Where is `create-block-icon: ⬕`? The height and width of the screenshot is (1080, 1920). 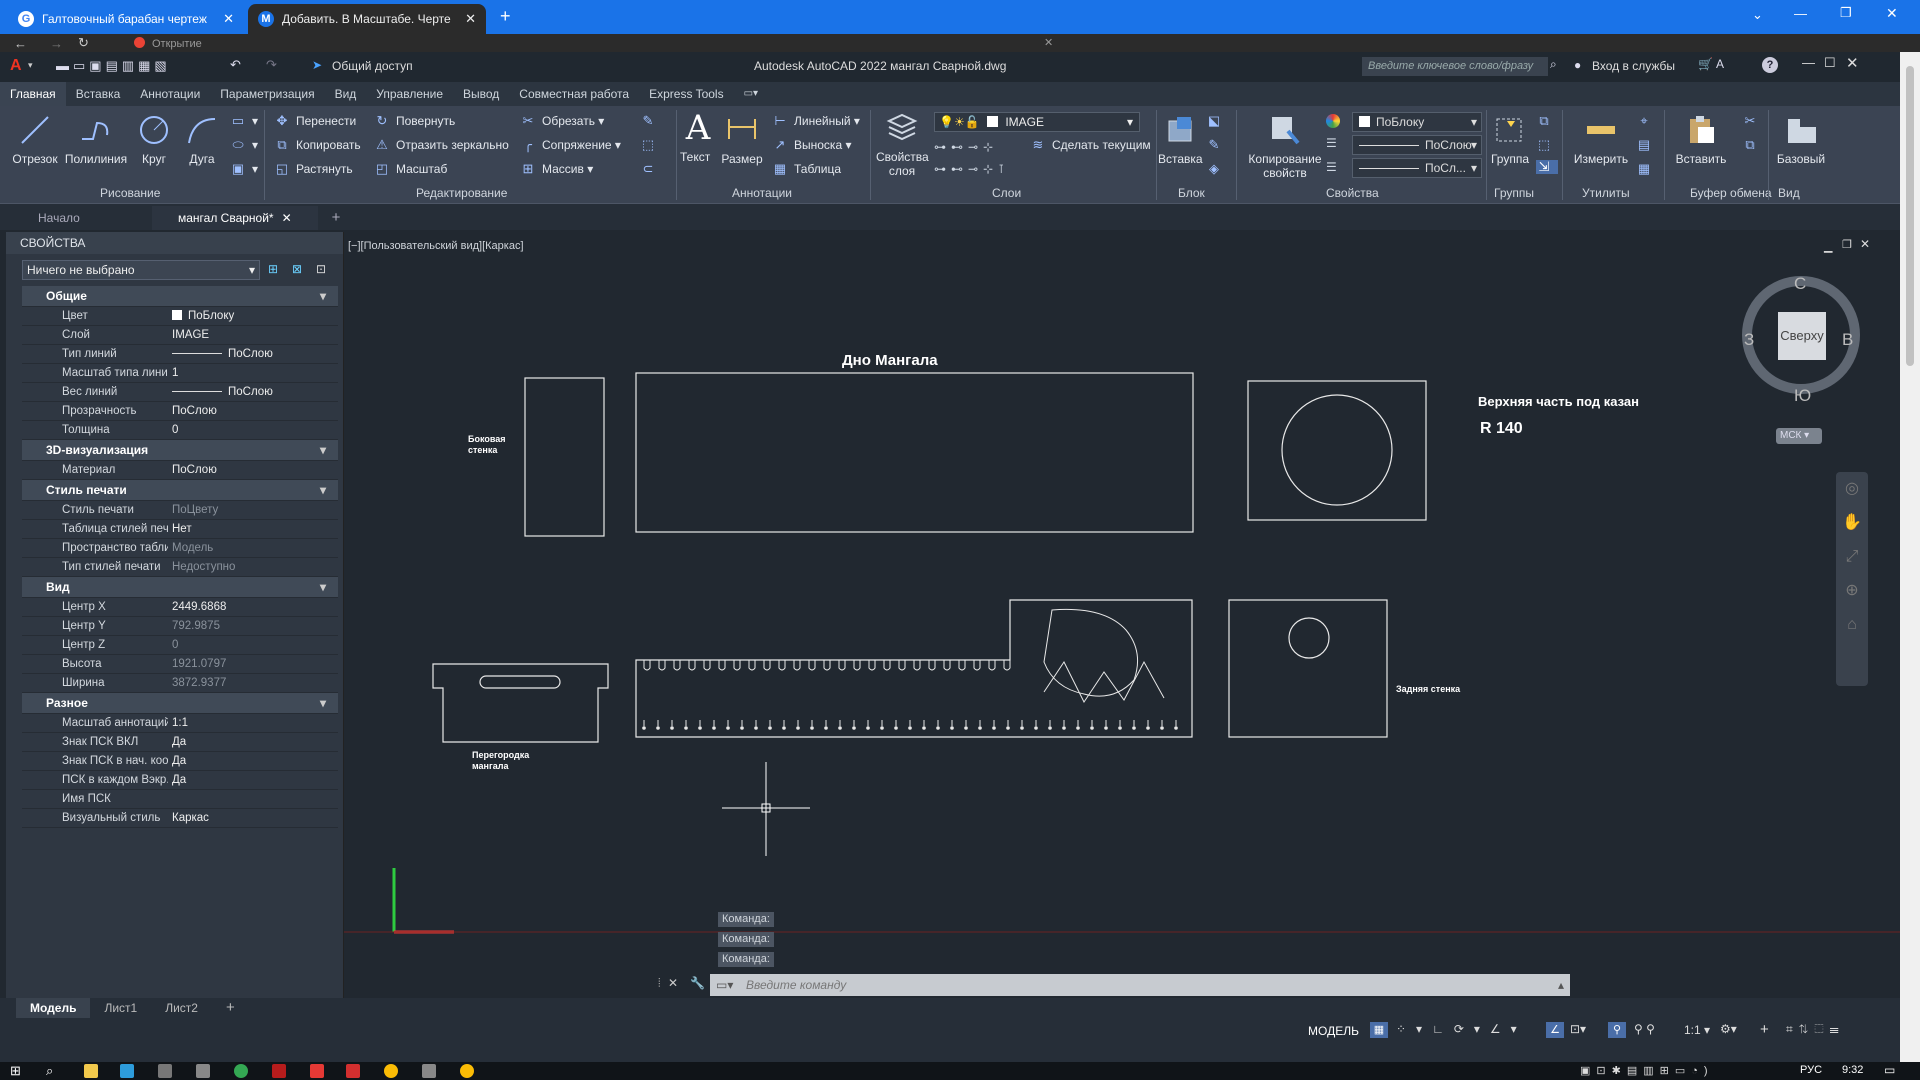 create-block-icon: ⬕ is located at coordinates (1217, 121).